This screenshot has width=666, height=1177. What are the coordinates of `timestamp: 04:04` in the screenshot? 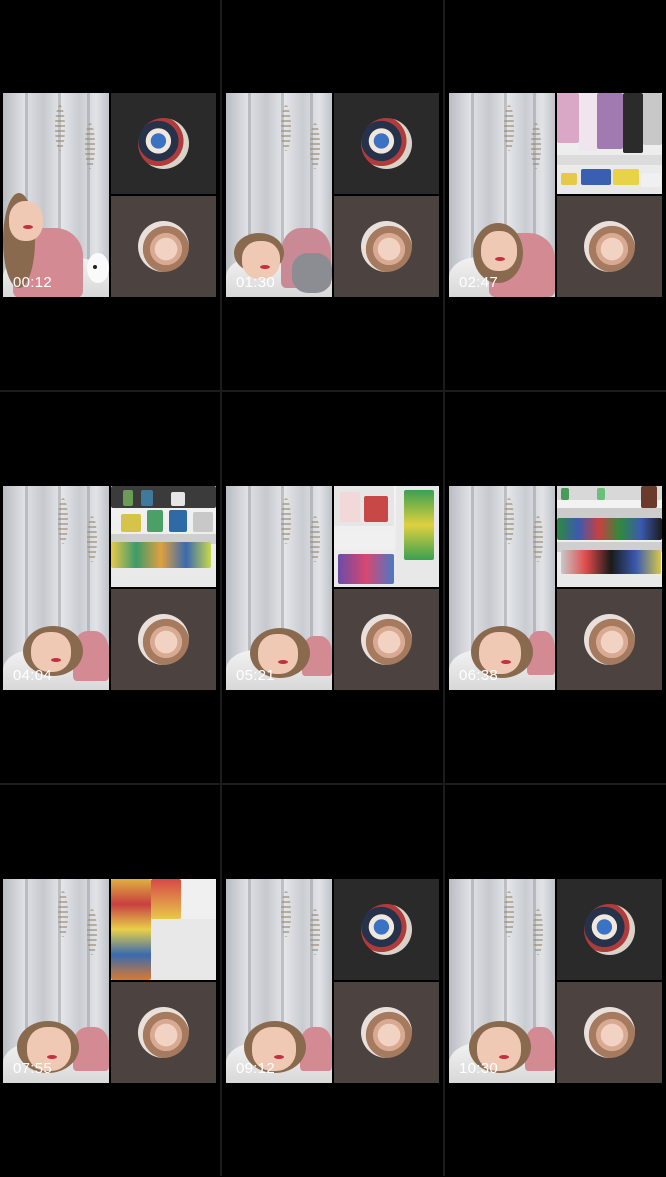 It's located at (33, 675).